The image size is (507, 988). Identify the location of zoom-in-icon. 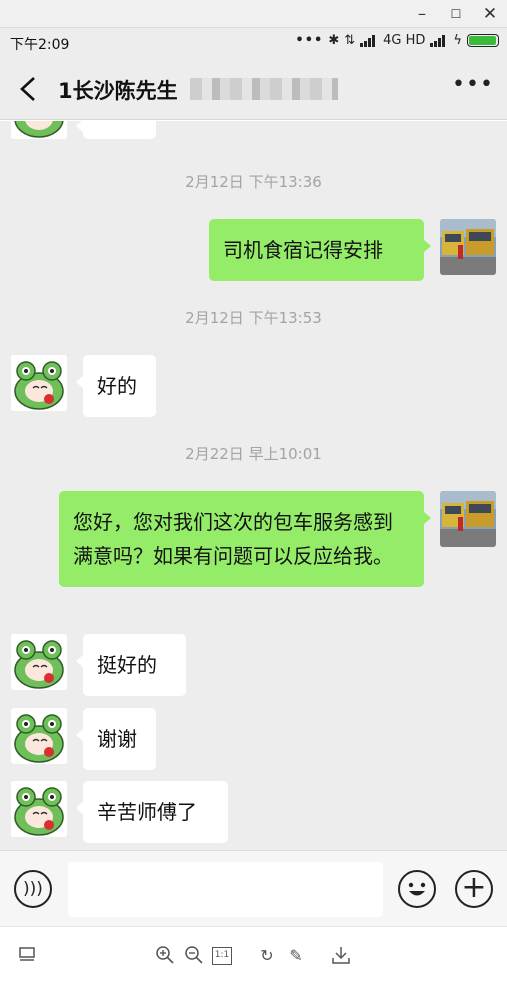
(165, 956).